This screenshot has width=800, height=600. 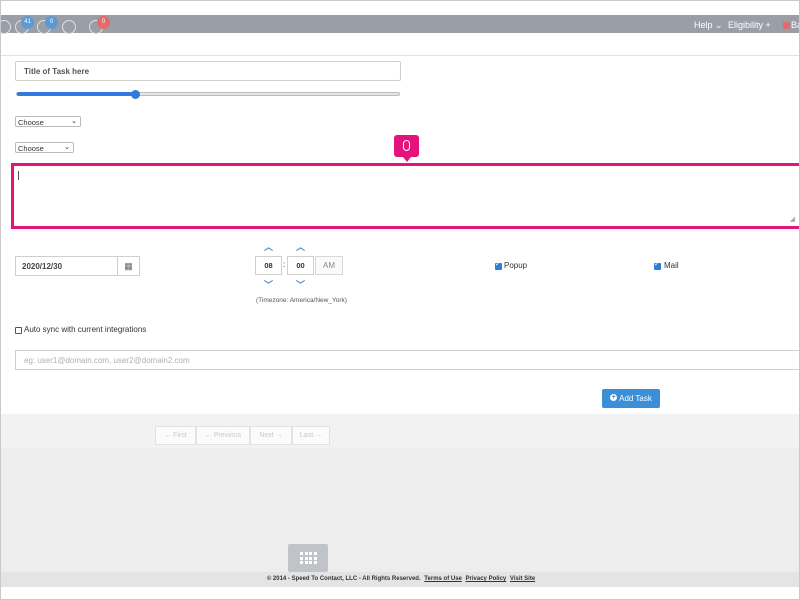 I want to click on add-task-button: + Add Task, so click(x=631, y=398).